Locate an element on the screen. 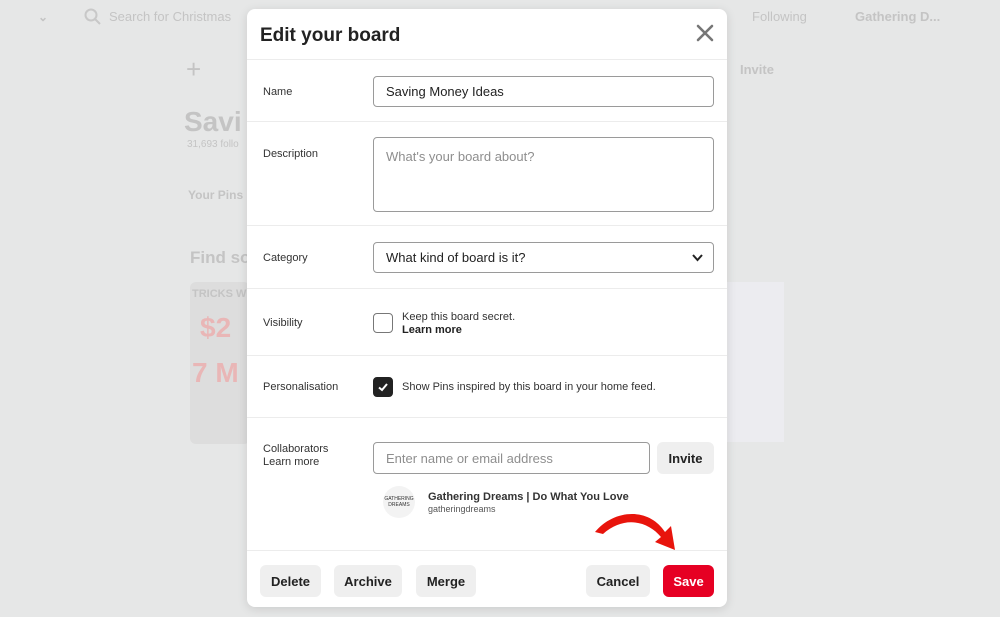 The image size is (1000, 617). name-label: Name is located at coordinates (278, 92).